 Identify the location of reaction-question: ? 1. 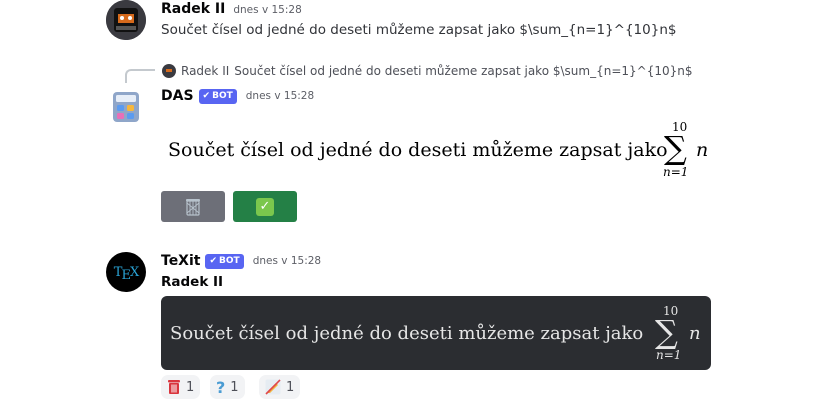
(227, 387).